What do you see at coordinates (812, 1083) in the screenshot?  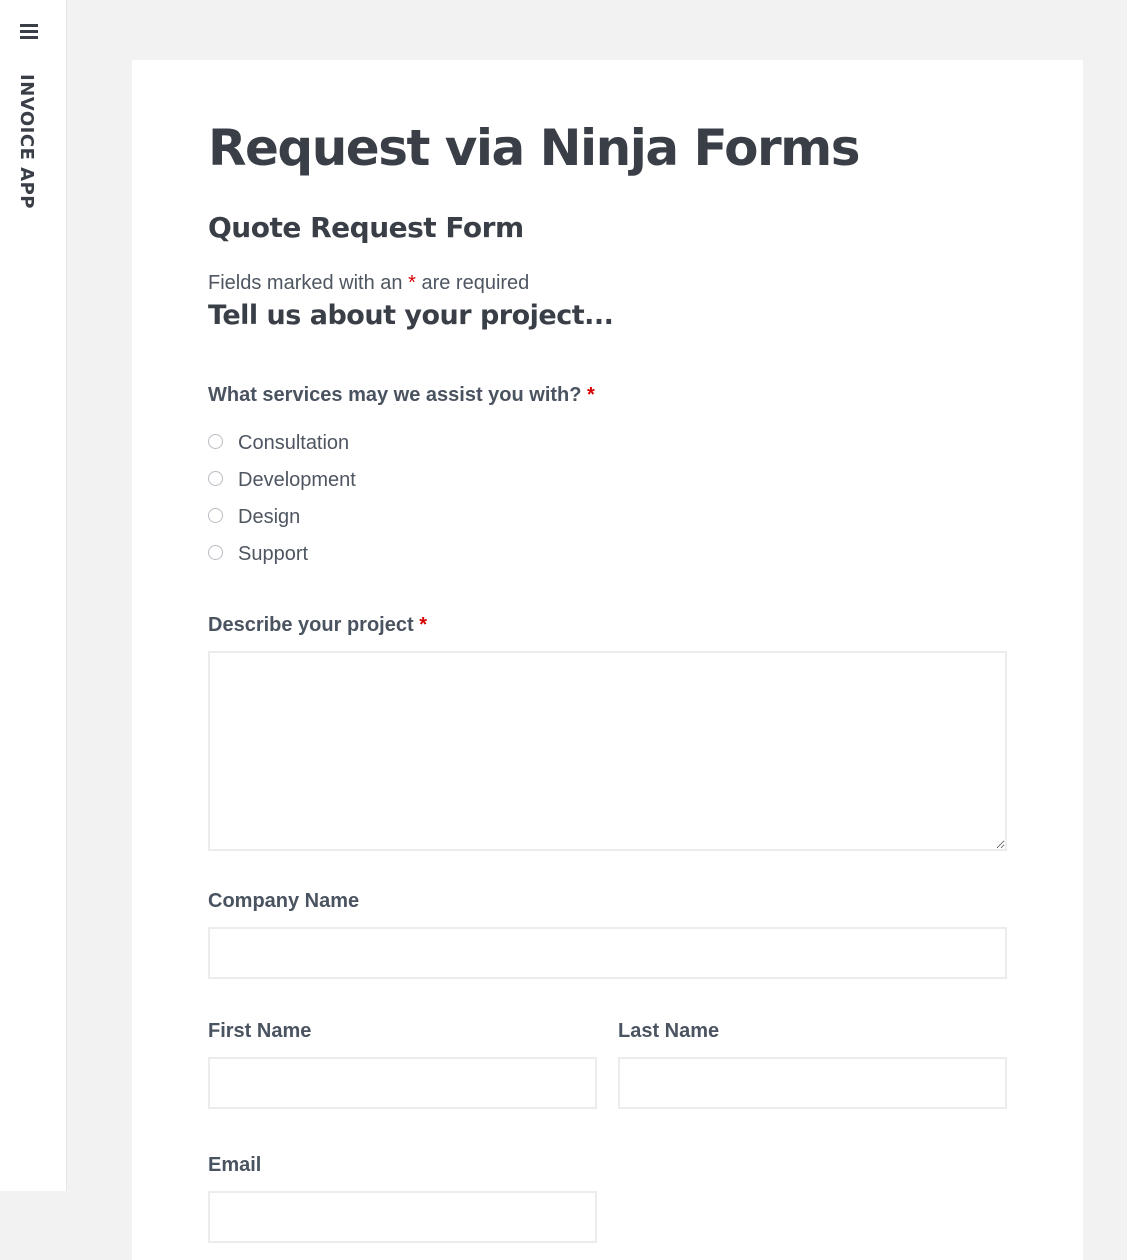 I see `last-name-input` at bounding box center [812, 1083].